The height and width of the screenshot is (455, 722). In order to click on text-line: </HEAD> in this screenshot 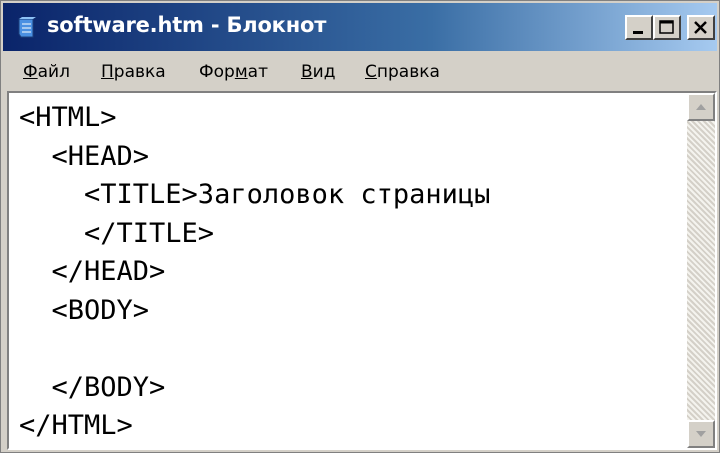, I will do `click(92, 271)`.